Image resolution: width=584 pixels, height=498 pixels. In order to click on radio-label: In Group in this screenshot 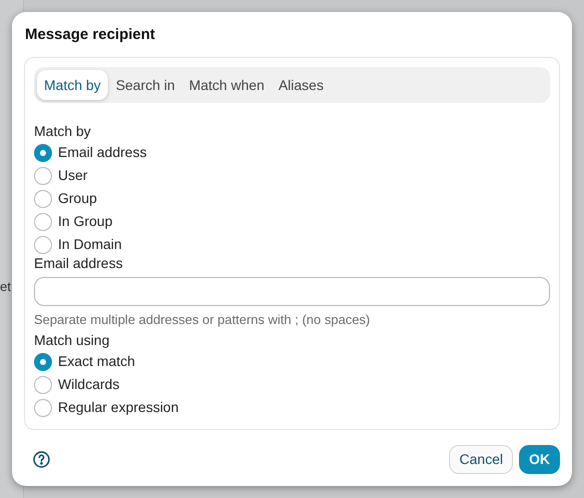, I will do `click(85, 221)`.